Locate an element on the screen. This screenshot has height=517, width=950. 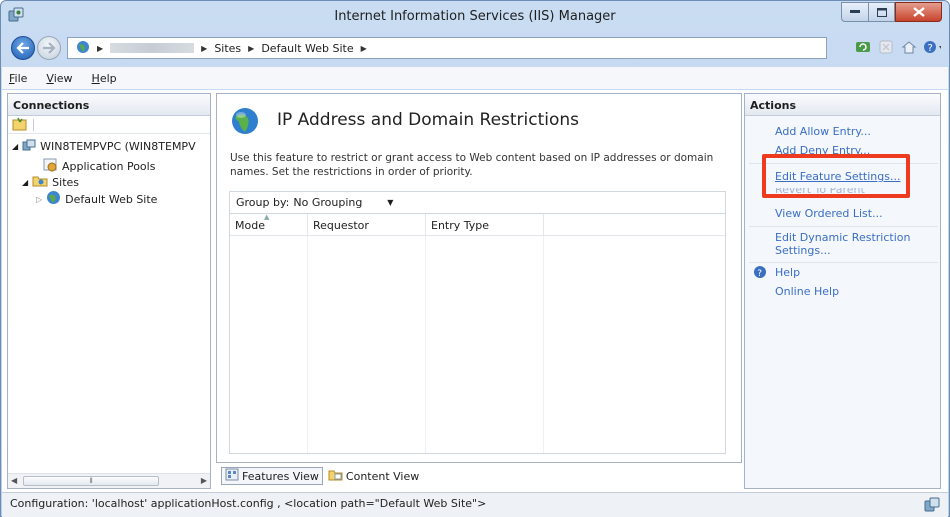
menu-file: File is located at coordinates (18, 78).